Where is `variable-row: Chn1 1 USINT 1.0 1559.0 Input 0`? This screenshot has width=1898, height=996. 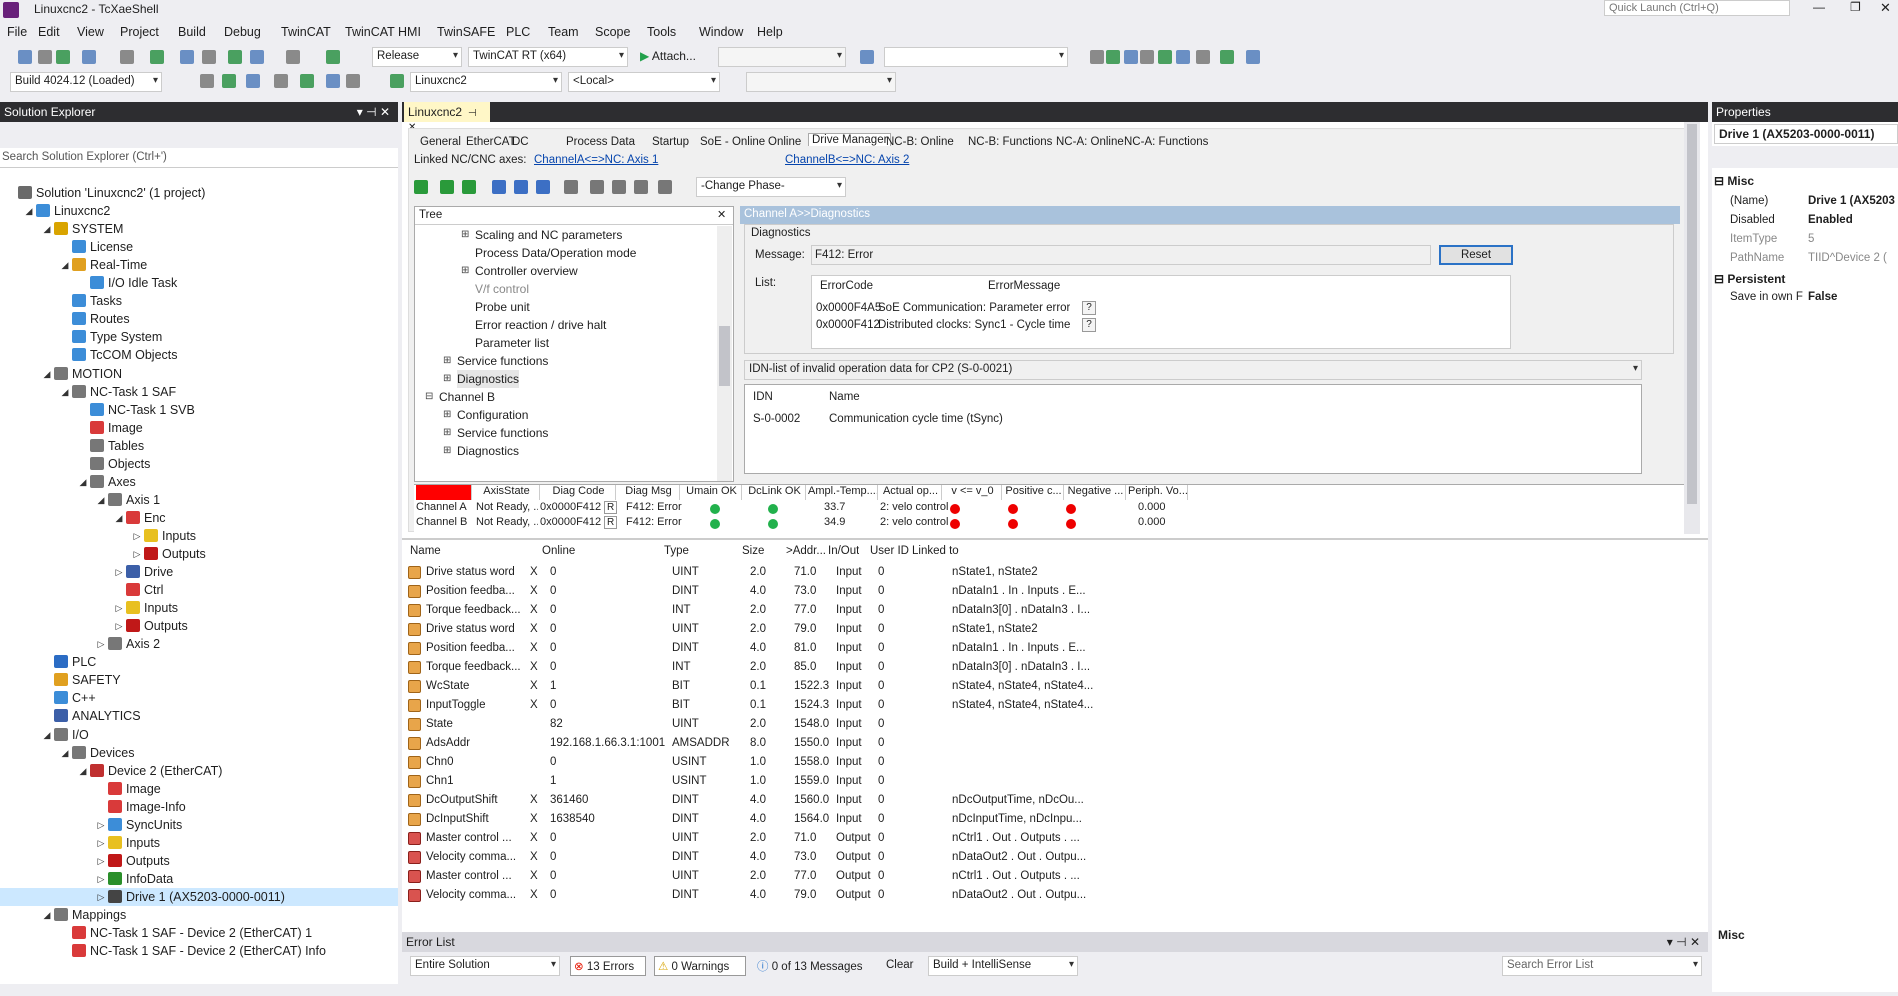 variable-row: Chn1 1 USINT 1.0 1559.0 Input 0 is located at coordinates (1048, 781).